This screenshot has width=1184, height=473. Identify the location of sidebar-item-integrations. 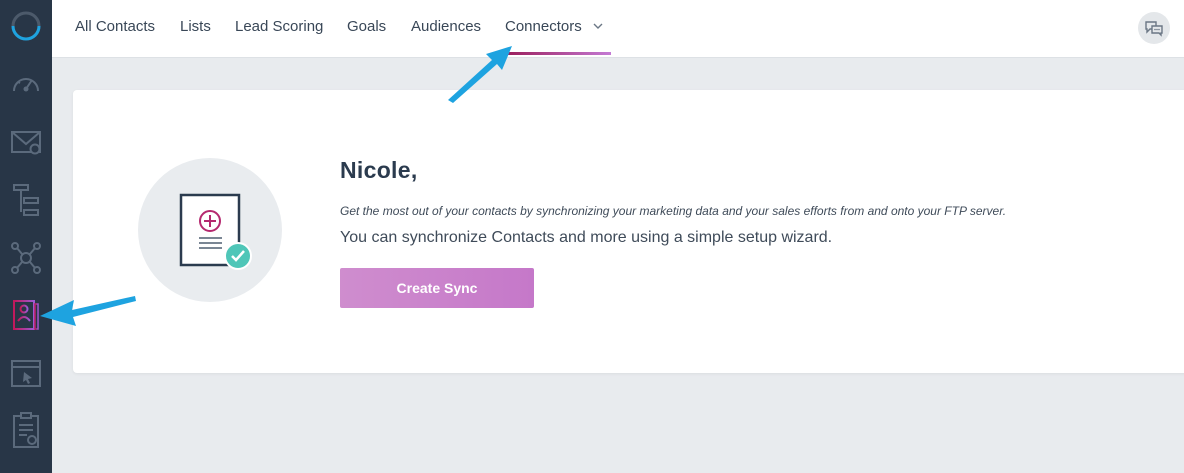
(26, 258).